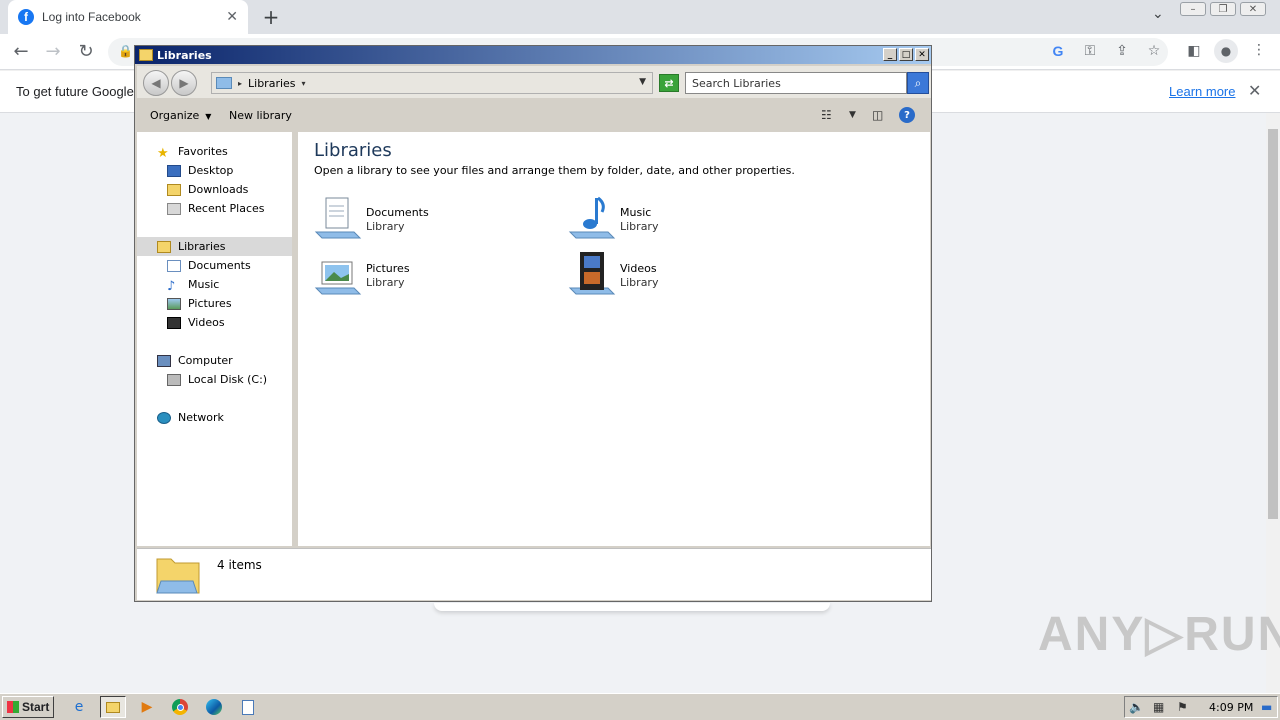 The height and width of the screenshot is (720, 1280). I want to click on change-view-icon: ☷, so click(826, 115).